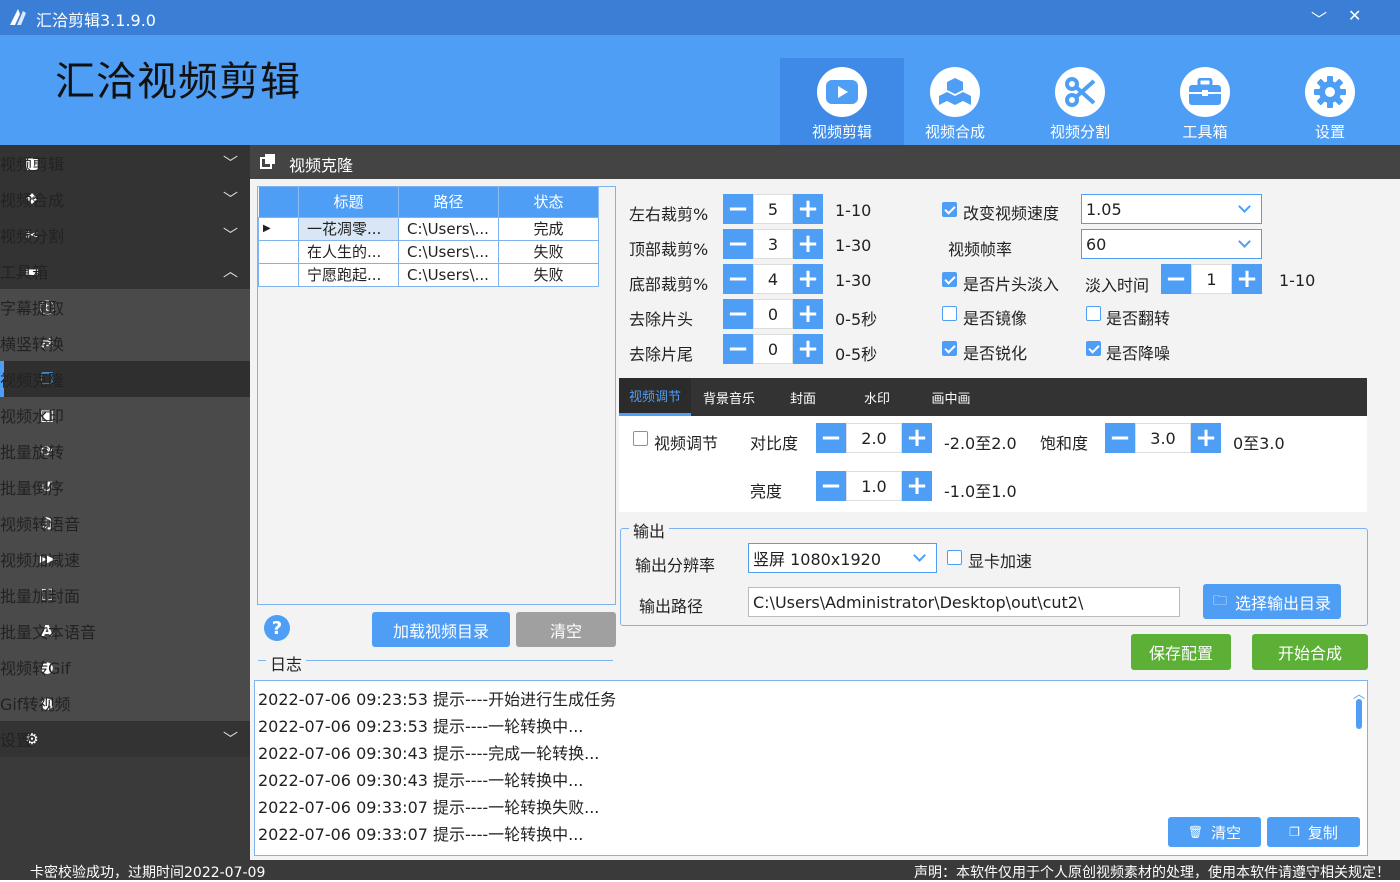  What do you see at coordinates (125, 271) in the screenshot?
I see `sidebar-item-toolbox: ▬ 工具箱 ︿` at bounding box center [125, 271].